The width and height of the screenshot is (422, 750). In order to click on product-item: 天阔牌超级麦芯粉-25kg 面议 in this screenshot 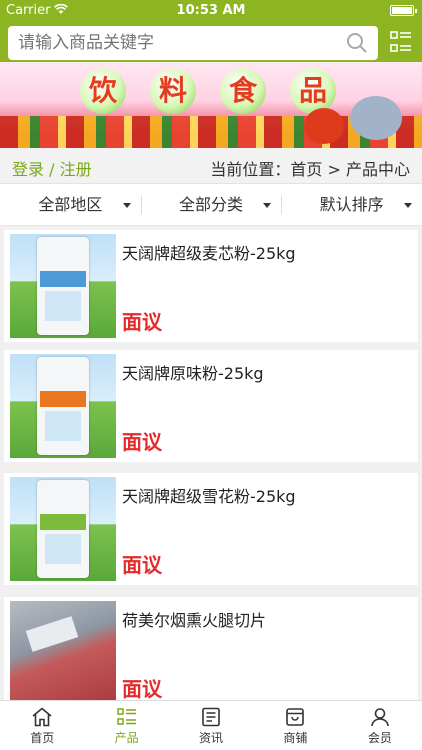, I will do `click(211, 286)`.